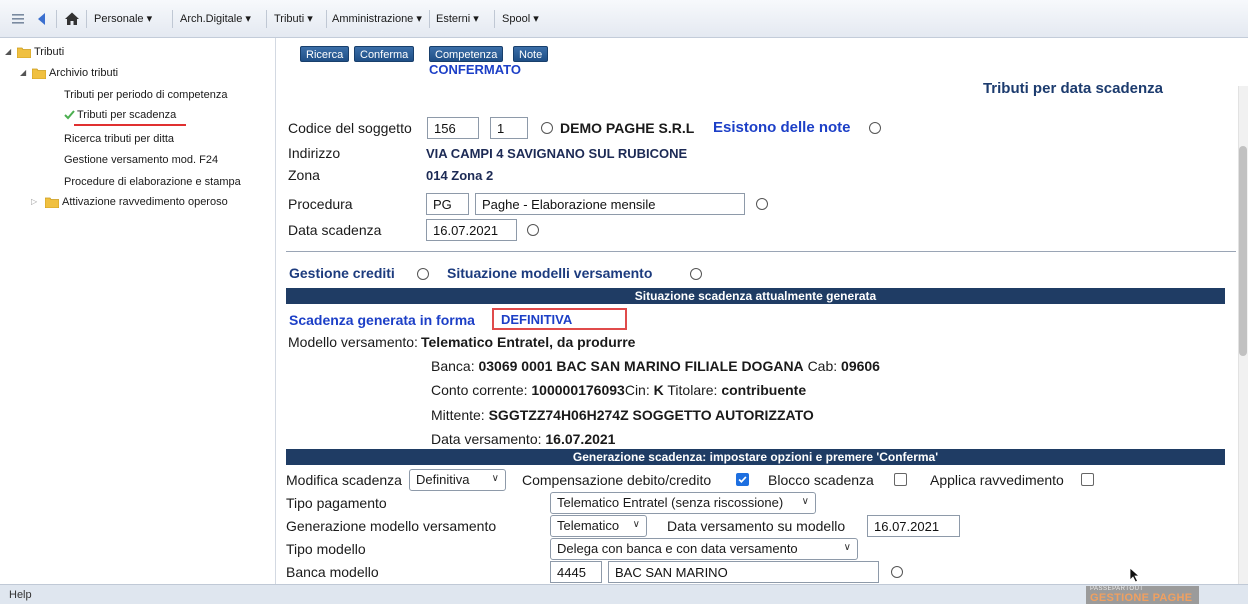 This screenshot has width=1248, height=604. Describe the element at coordinates (119, 139) in the screenshot. I see `tree-item-ricerca-ditta: Ricerca tributi per ditta` at that location.